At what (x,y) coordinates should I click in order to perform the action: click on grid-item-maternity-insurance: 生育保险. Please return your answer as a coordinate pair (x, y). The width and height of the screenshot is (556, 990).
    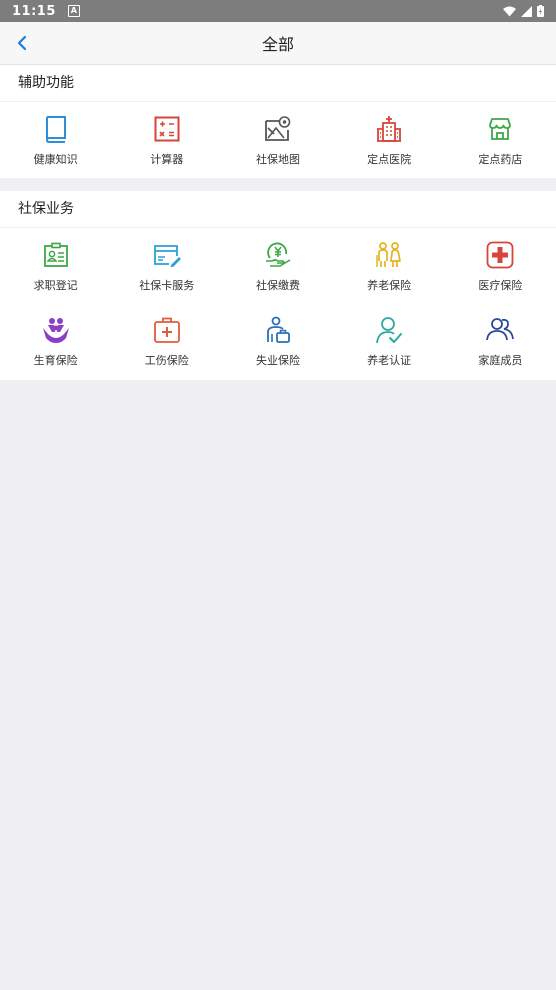
    Looking at the image, I should click on (55, 340).